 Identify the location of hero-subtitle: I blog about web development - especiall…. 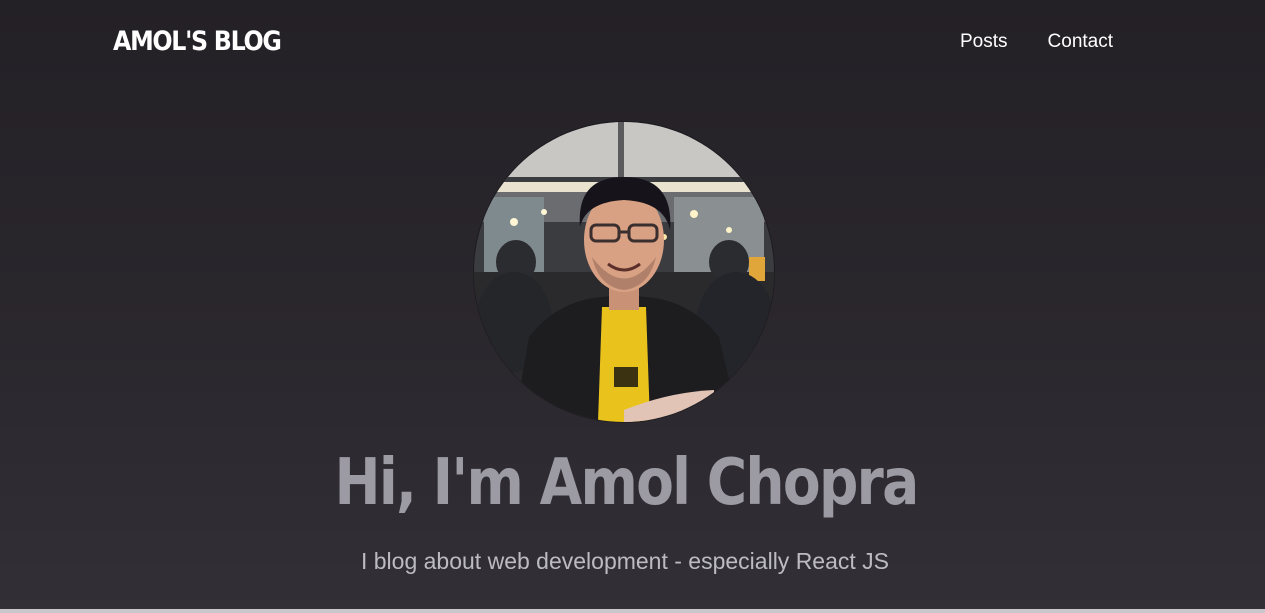
(625, 561).